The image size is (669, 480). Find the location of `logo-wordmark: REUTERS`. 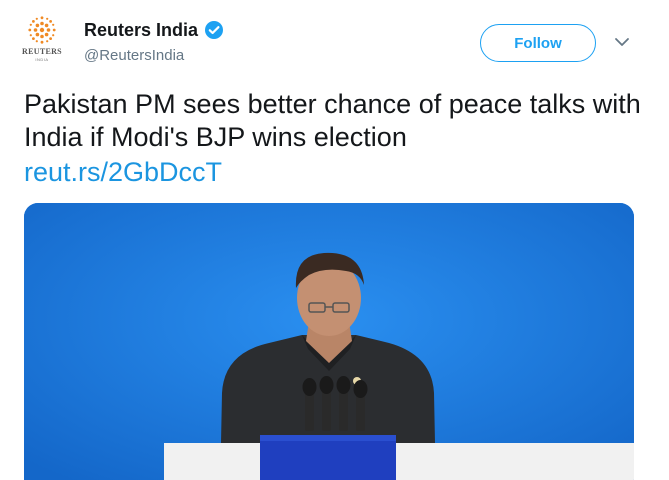

logo-wordmark: REUTERS is located at coordinates (42, 51).